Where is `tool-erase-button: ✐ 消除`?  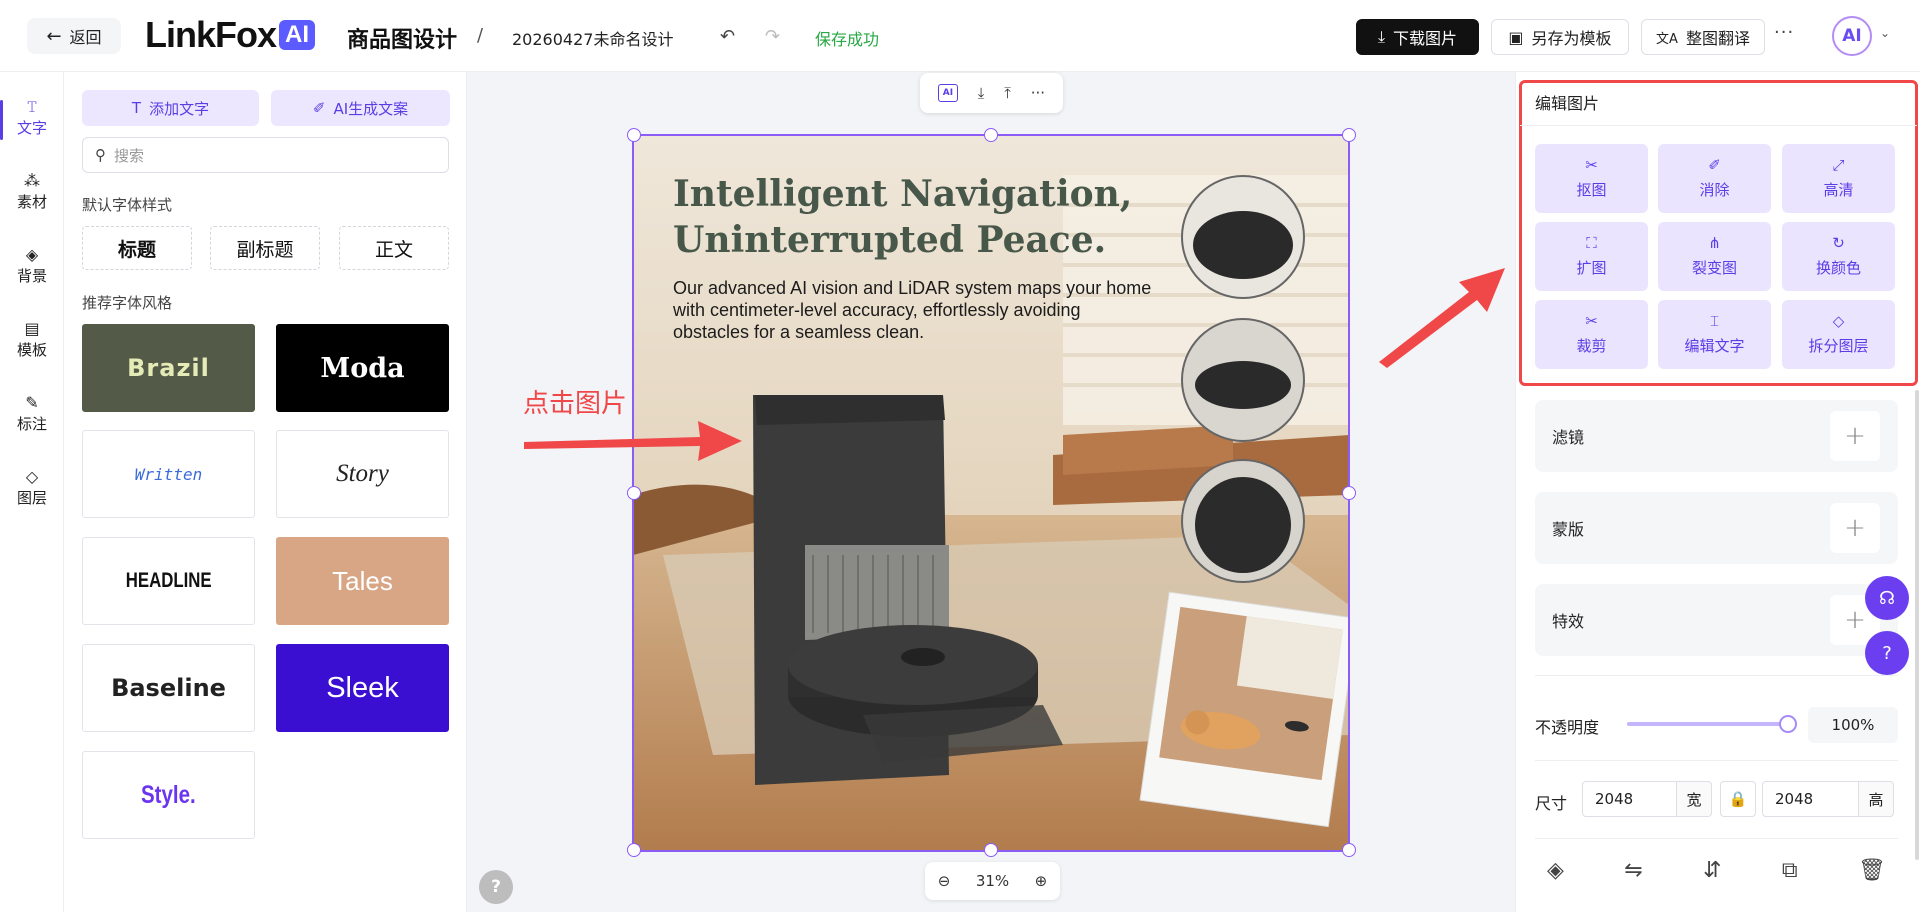 tool-erase-button: ✐ 消除 is located at coordinates (1714, 178).